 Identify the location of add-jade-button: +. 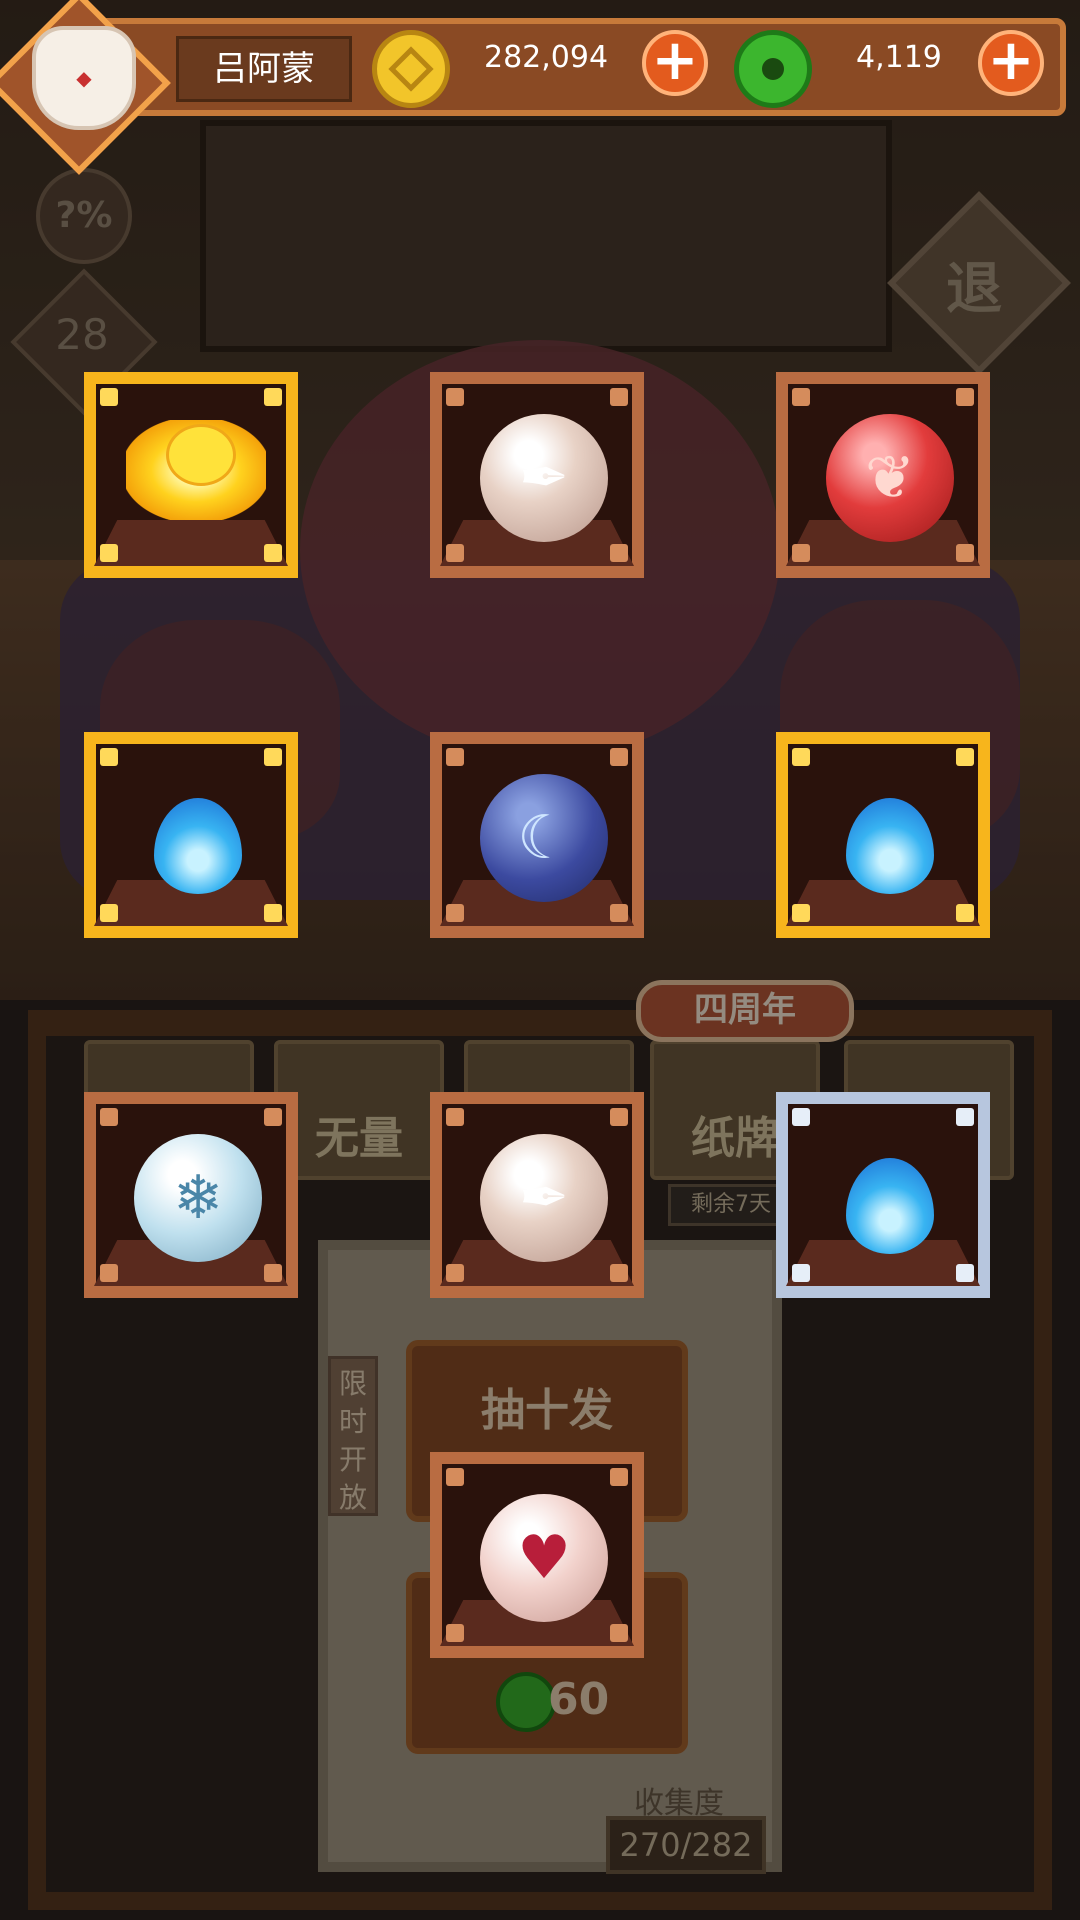
(1011, 63).